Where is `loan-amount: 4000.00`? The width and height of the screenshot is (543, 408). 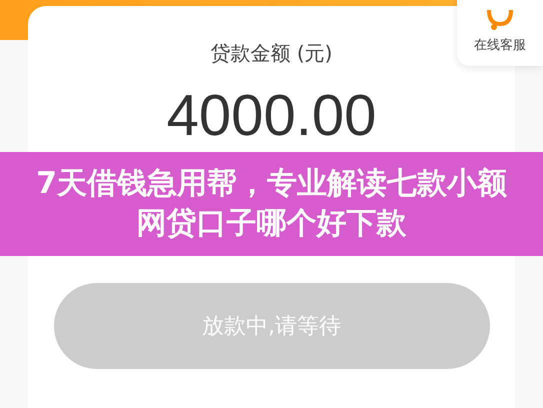 loan-amount: 4000.00 is located at coordinates (271, 116).